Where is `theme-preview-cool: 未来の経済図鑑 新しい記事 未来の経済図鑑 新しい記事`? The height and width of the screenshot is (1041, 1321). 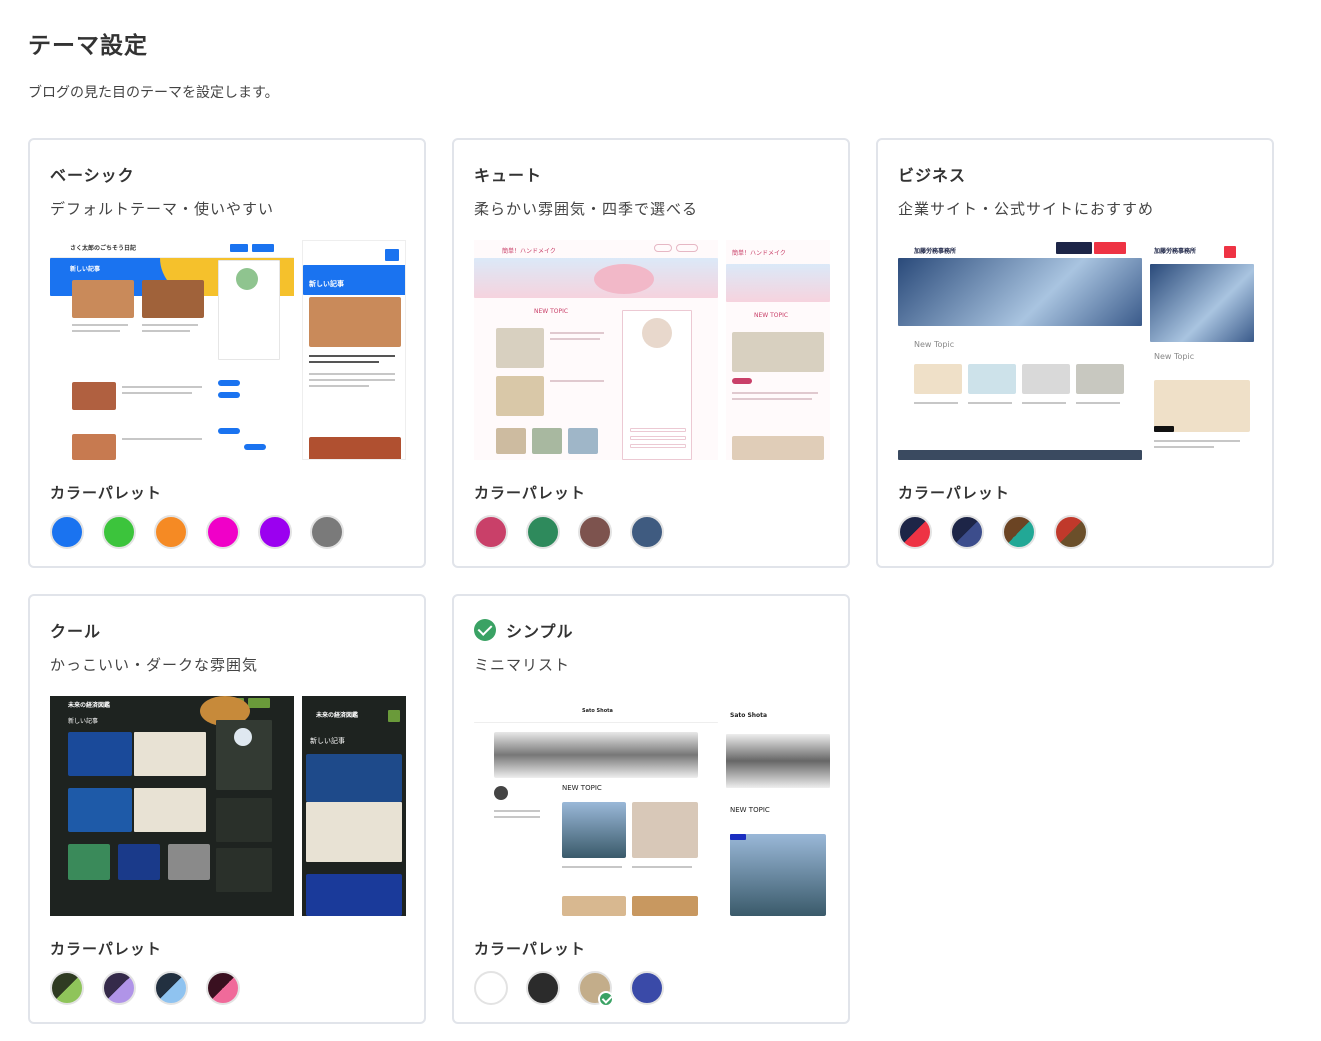
theme-preview-cool: 未来の経済図鑑 新しい記事 未来の経済図鑑 新しい記事 is located at coordinates (228, 806).